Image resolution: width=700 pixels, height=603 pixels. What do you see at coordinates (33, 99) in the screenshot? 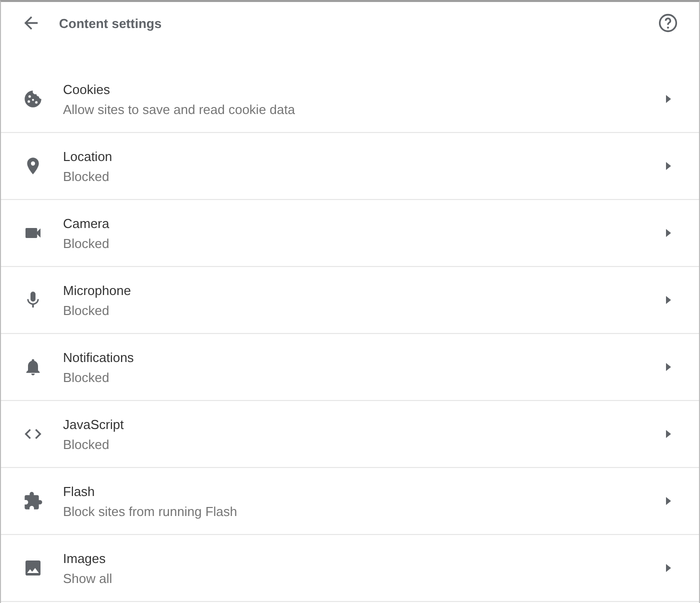
I see `cookie-icon` at bounding box center [33, 99].